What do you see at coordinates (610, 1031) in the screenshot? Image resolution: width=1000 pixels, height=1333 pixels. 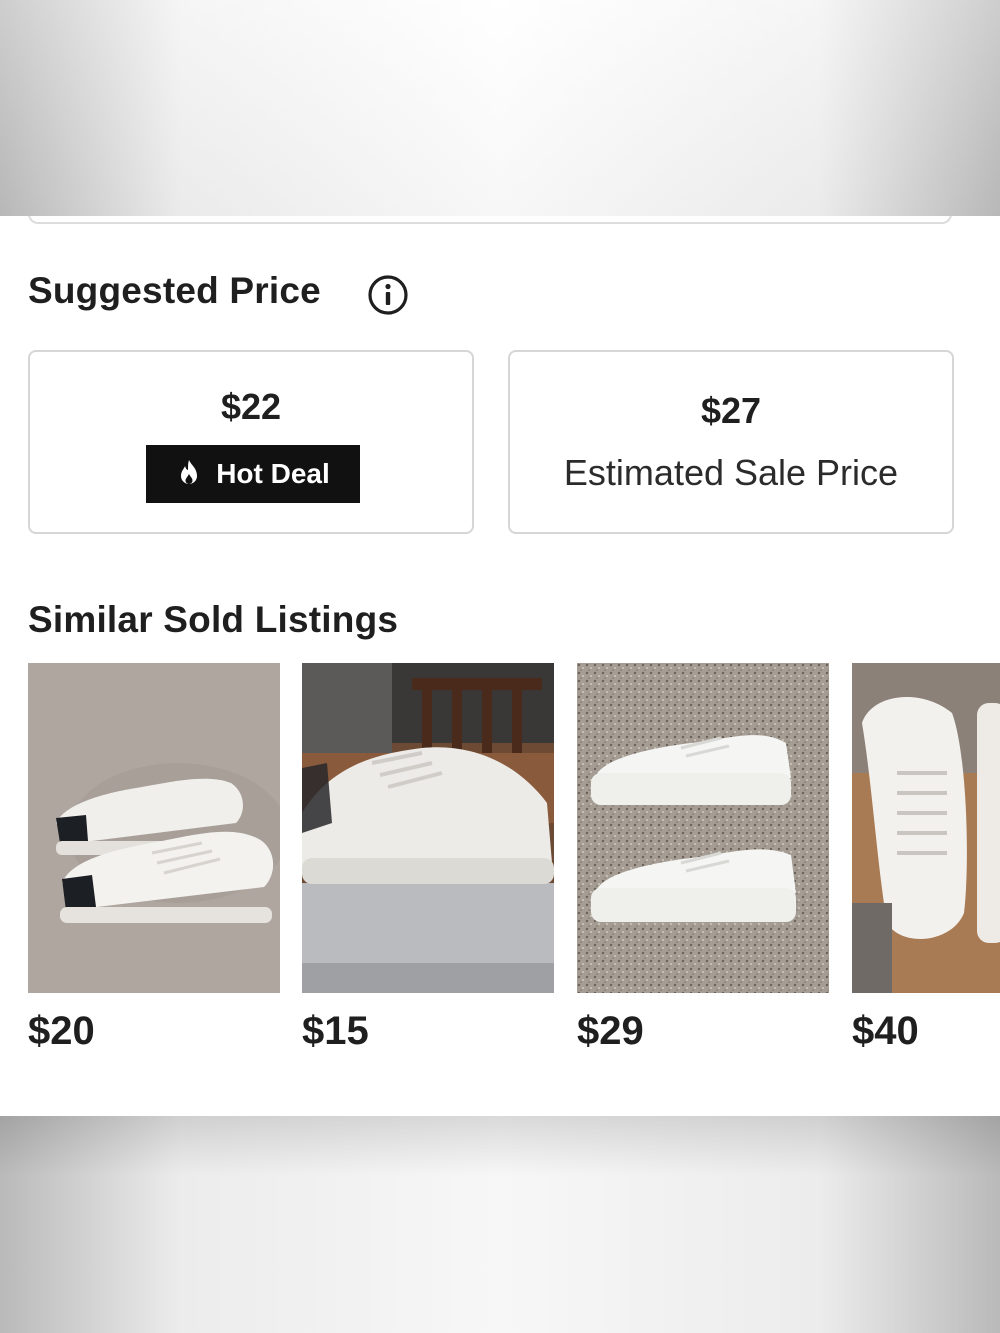 I see `listing-price: $29` at bounding box center [610, 1031].